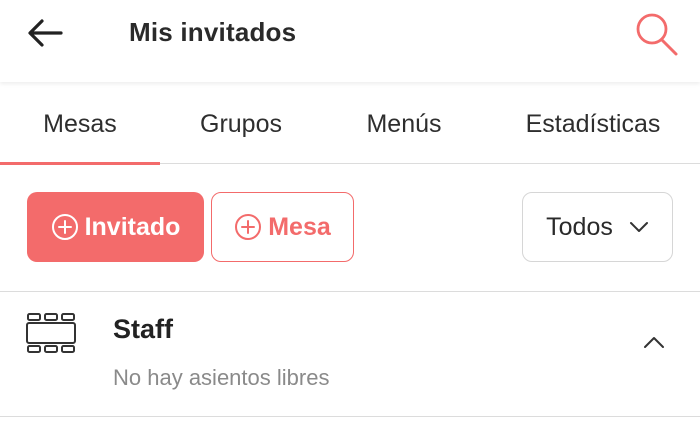 This screenshot has height=431, width=700. I want to click on collapse-button, so click(654, 342).